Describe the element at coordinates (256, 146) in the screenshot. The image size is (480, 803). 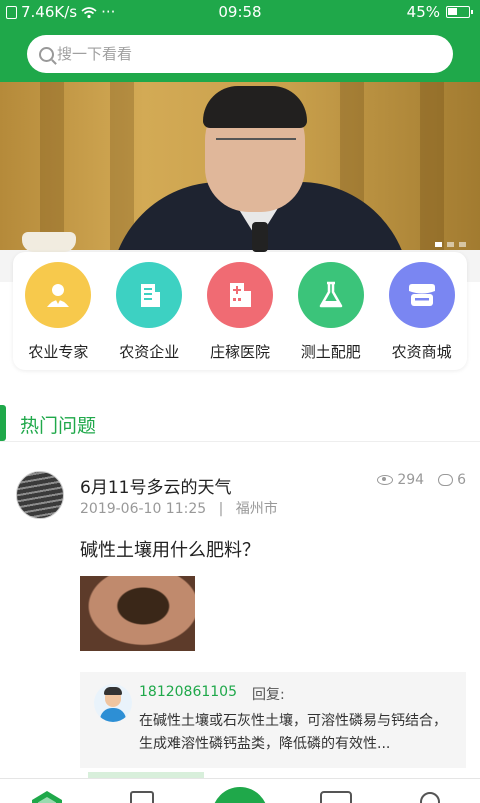
I see `speaker-glasses` at that location.